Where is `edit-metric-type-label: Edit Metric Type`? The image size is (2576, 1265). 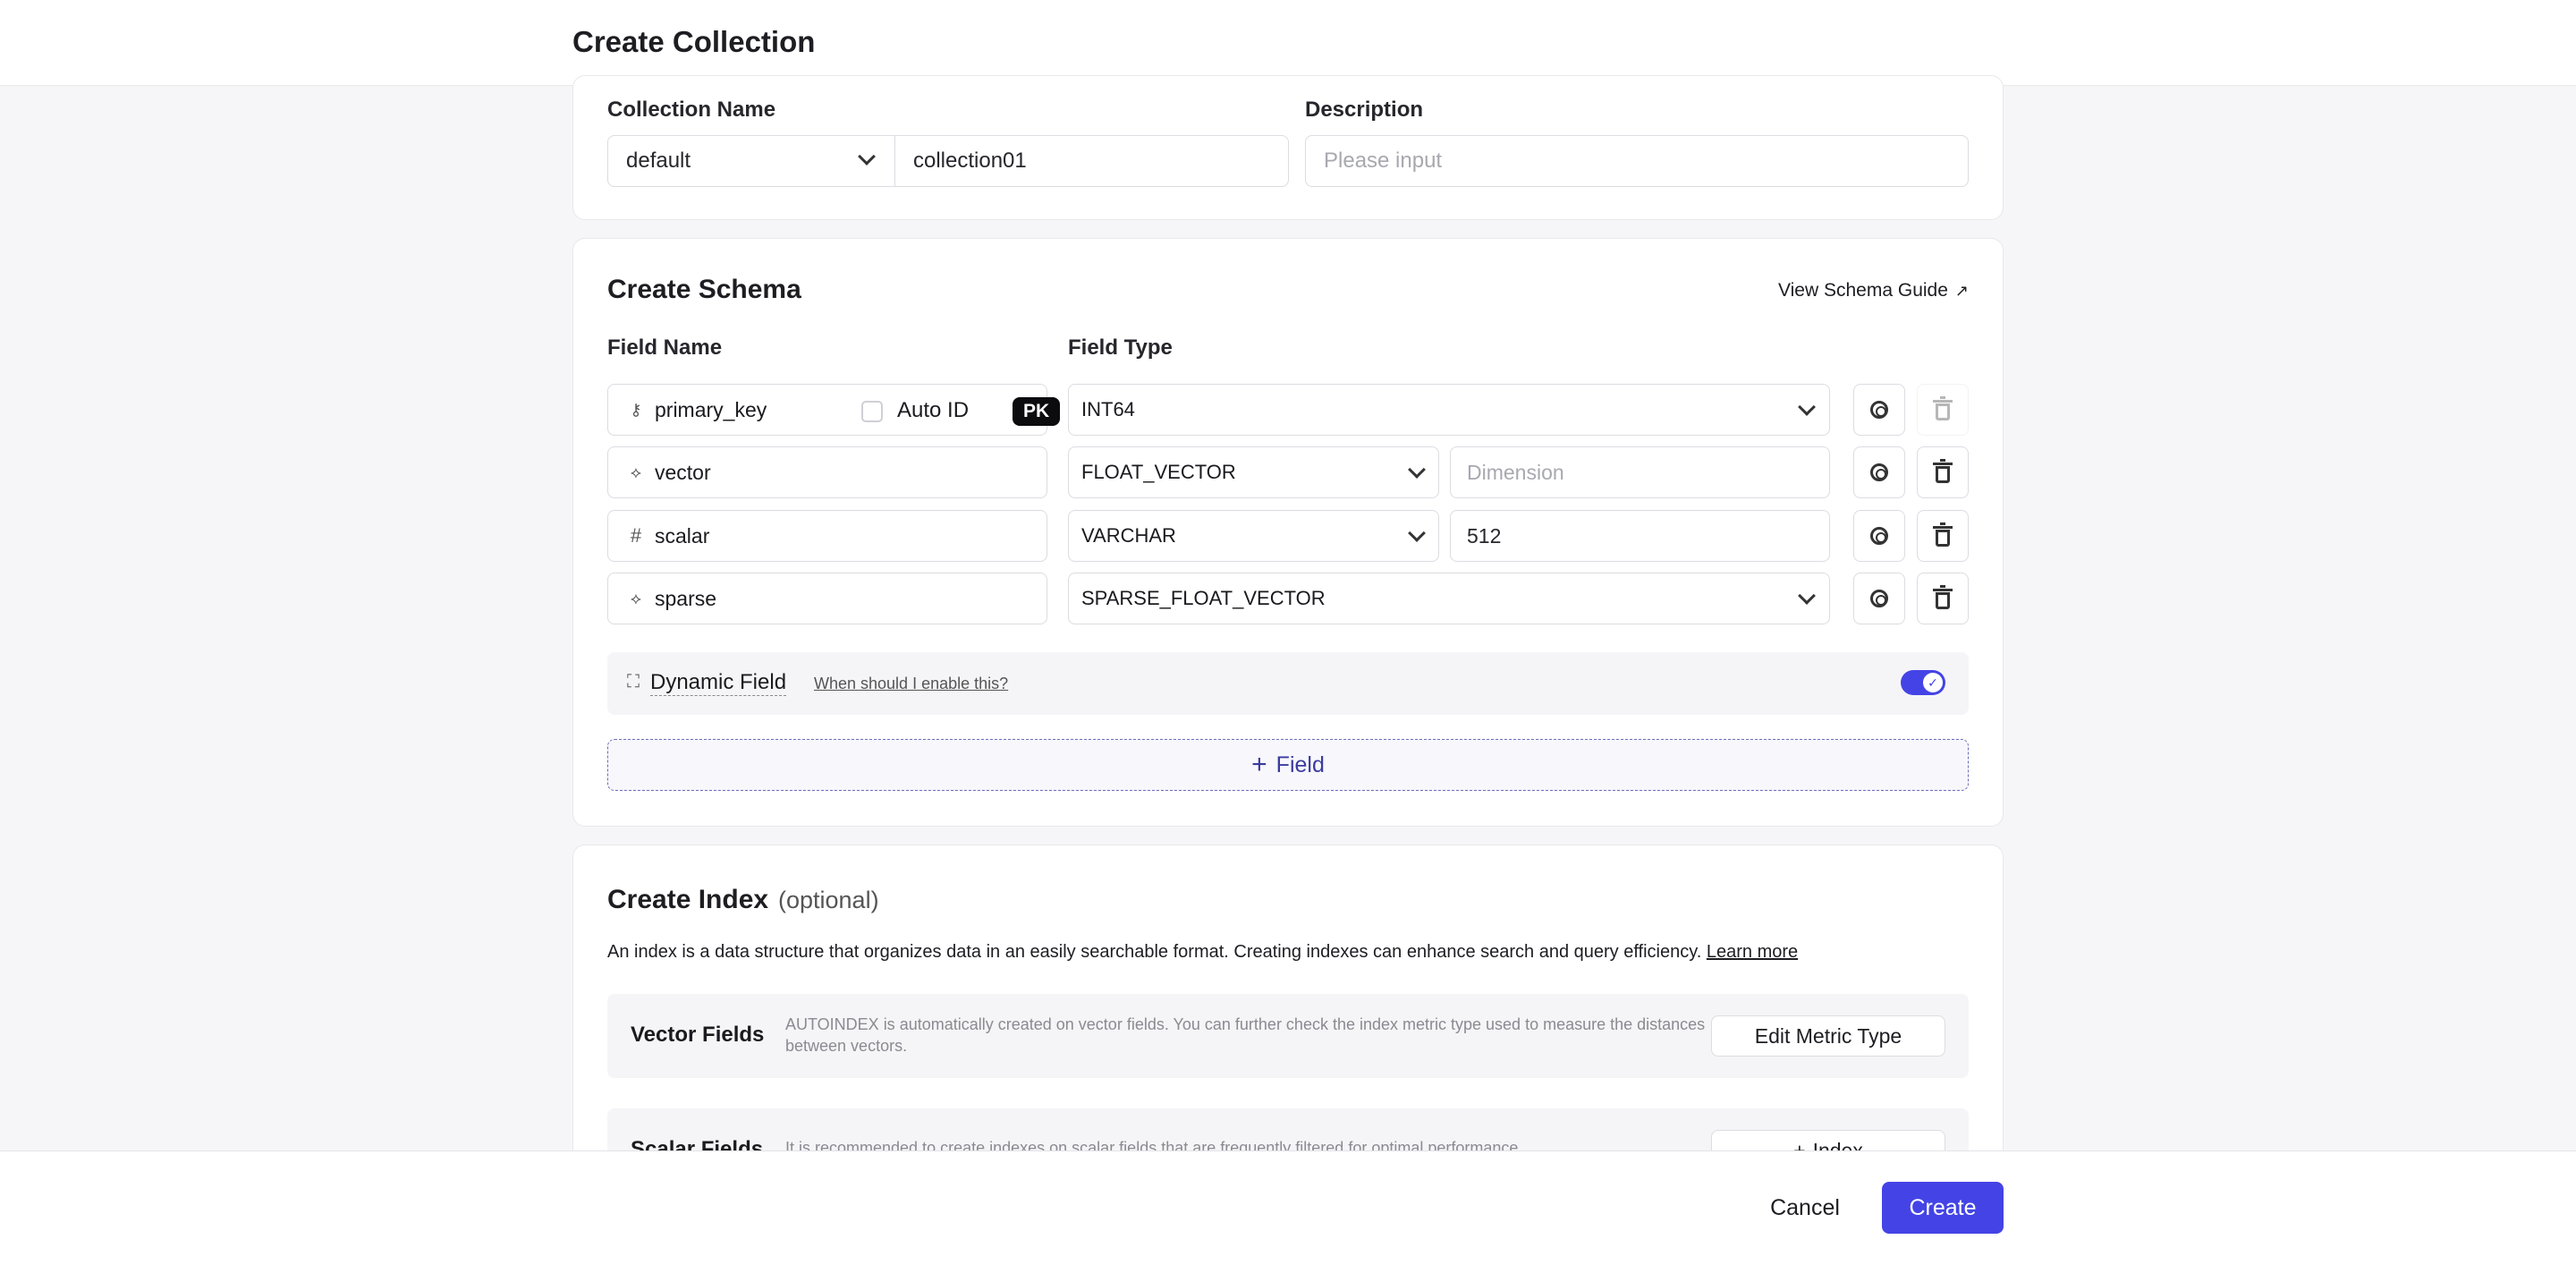
edit-metric-type-label: Edit Metric Type is located at coordinates (1828, 1035).